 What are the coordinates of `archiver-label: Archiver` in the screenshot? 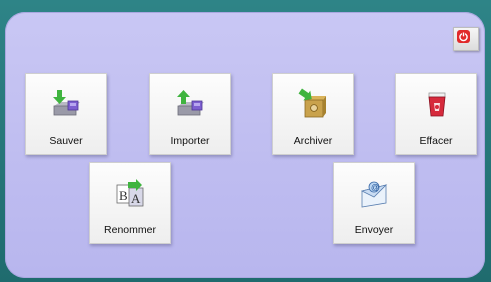 It's located at (313, 141).